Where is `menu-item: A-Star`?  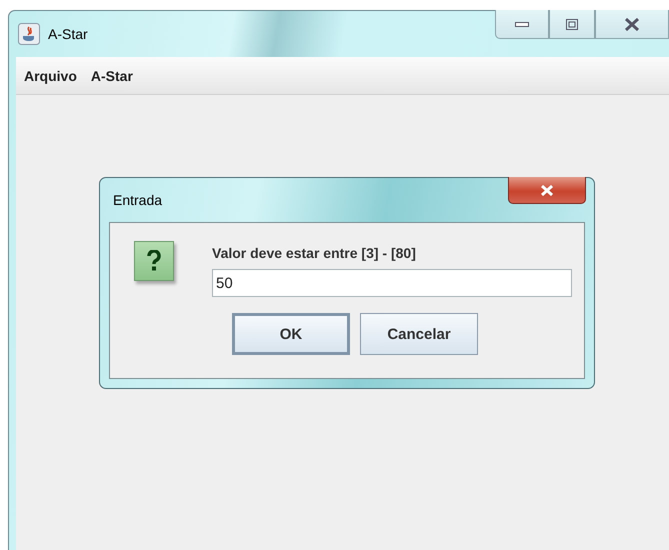
menu-item: A-Star is located at coordinates (111, 76).